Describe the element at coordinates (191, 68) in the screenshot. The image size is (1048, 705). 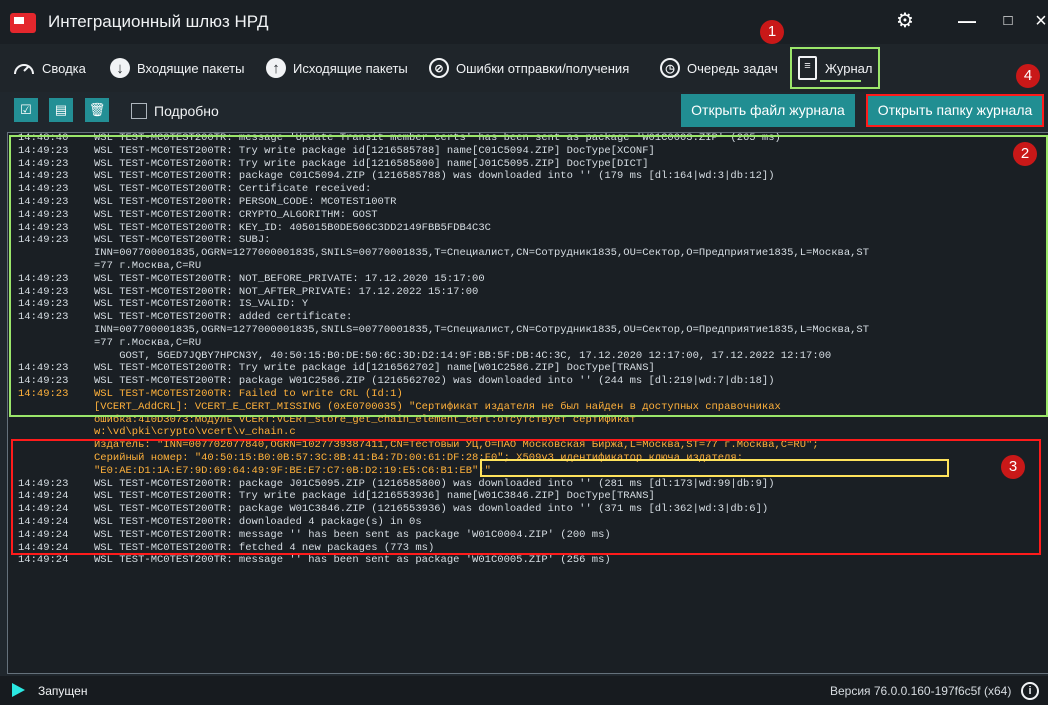
I see `tab-incoming-label: Входящие пакеты` at that location.